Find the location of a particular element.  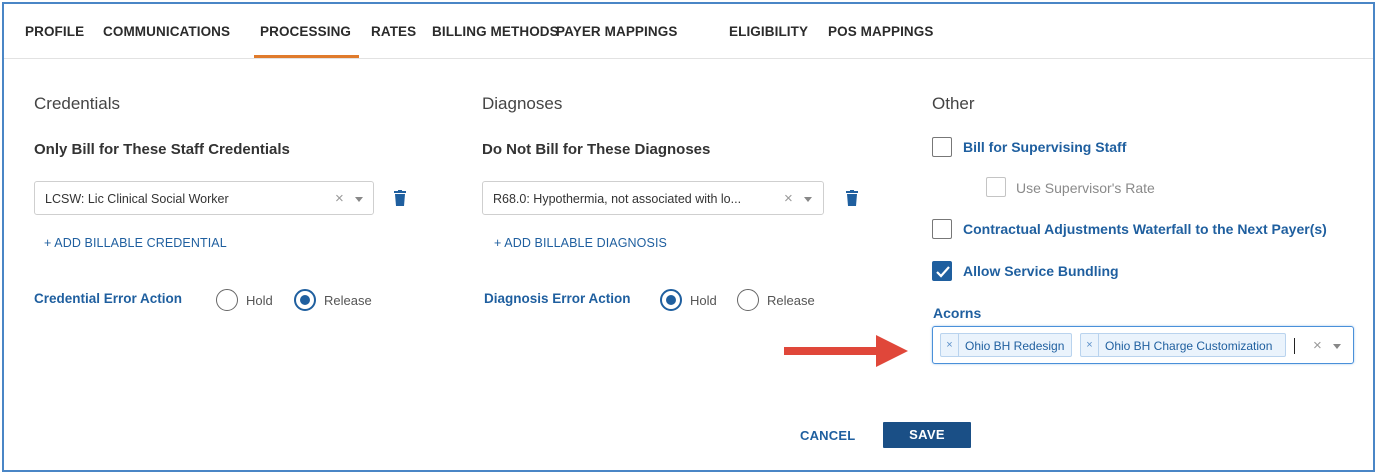

acorn-chip: × Ohio BH Redesign is located at coordinates (1006, 345).